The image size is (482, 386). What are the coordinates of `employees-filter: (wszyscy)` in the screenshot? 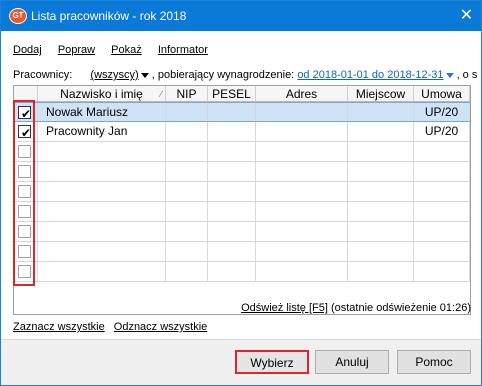 It's located at (114, 75).